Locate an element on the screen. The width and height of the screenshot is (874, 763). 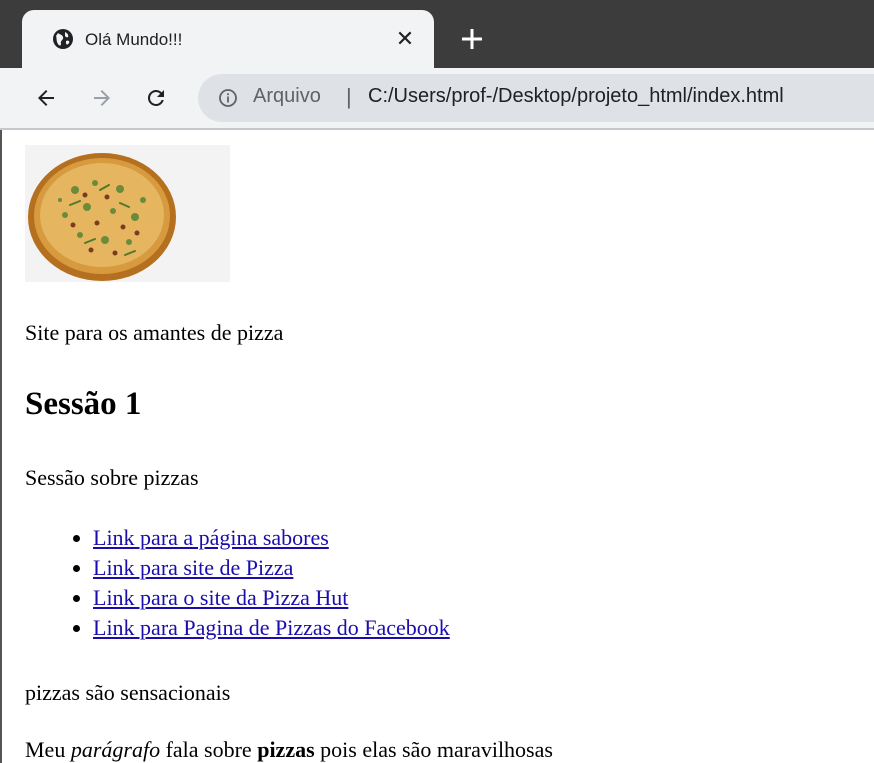
pizzas-text: pizzas são sensacionais is located at coordinates (128, 692).